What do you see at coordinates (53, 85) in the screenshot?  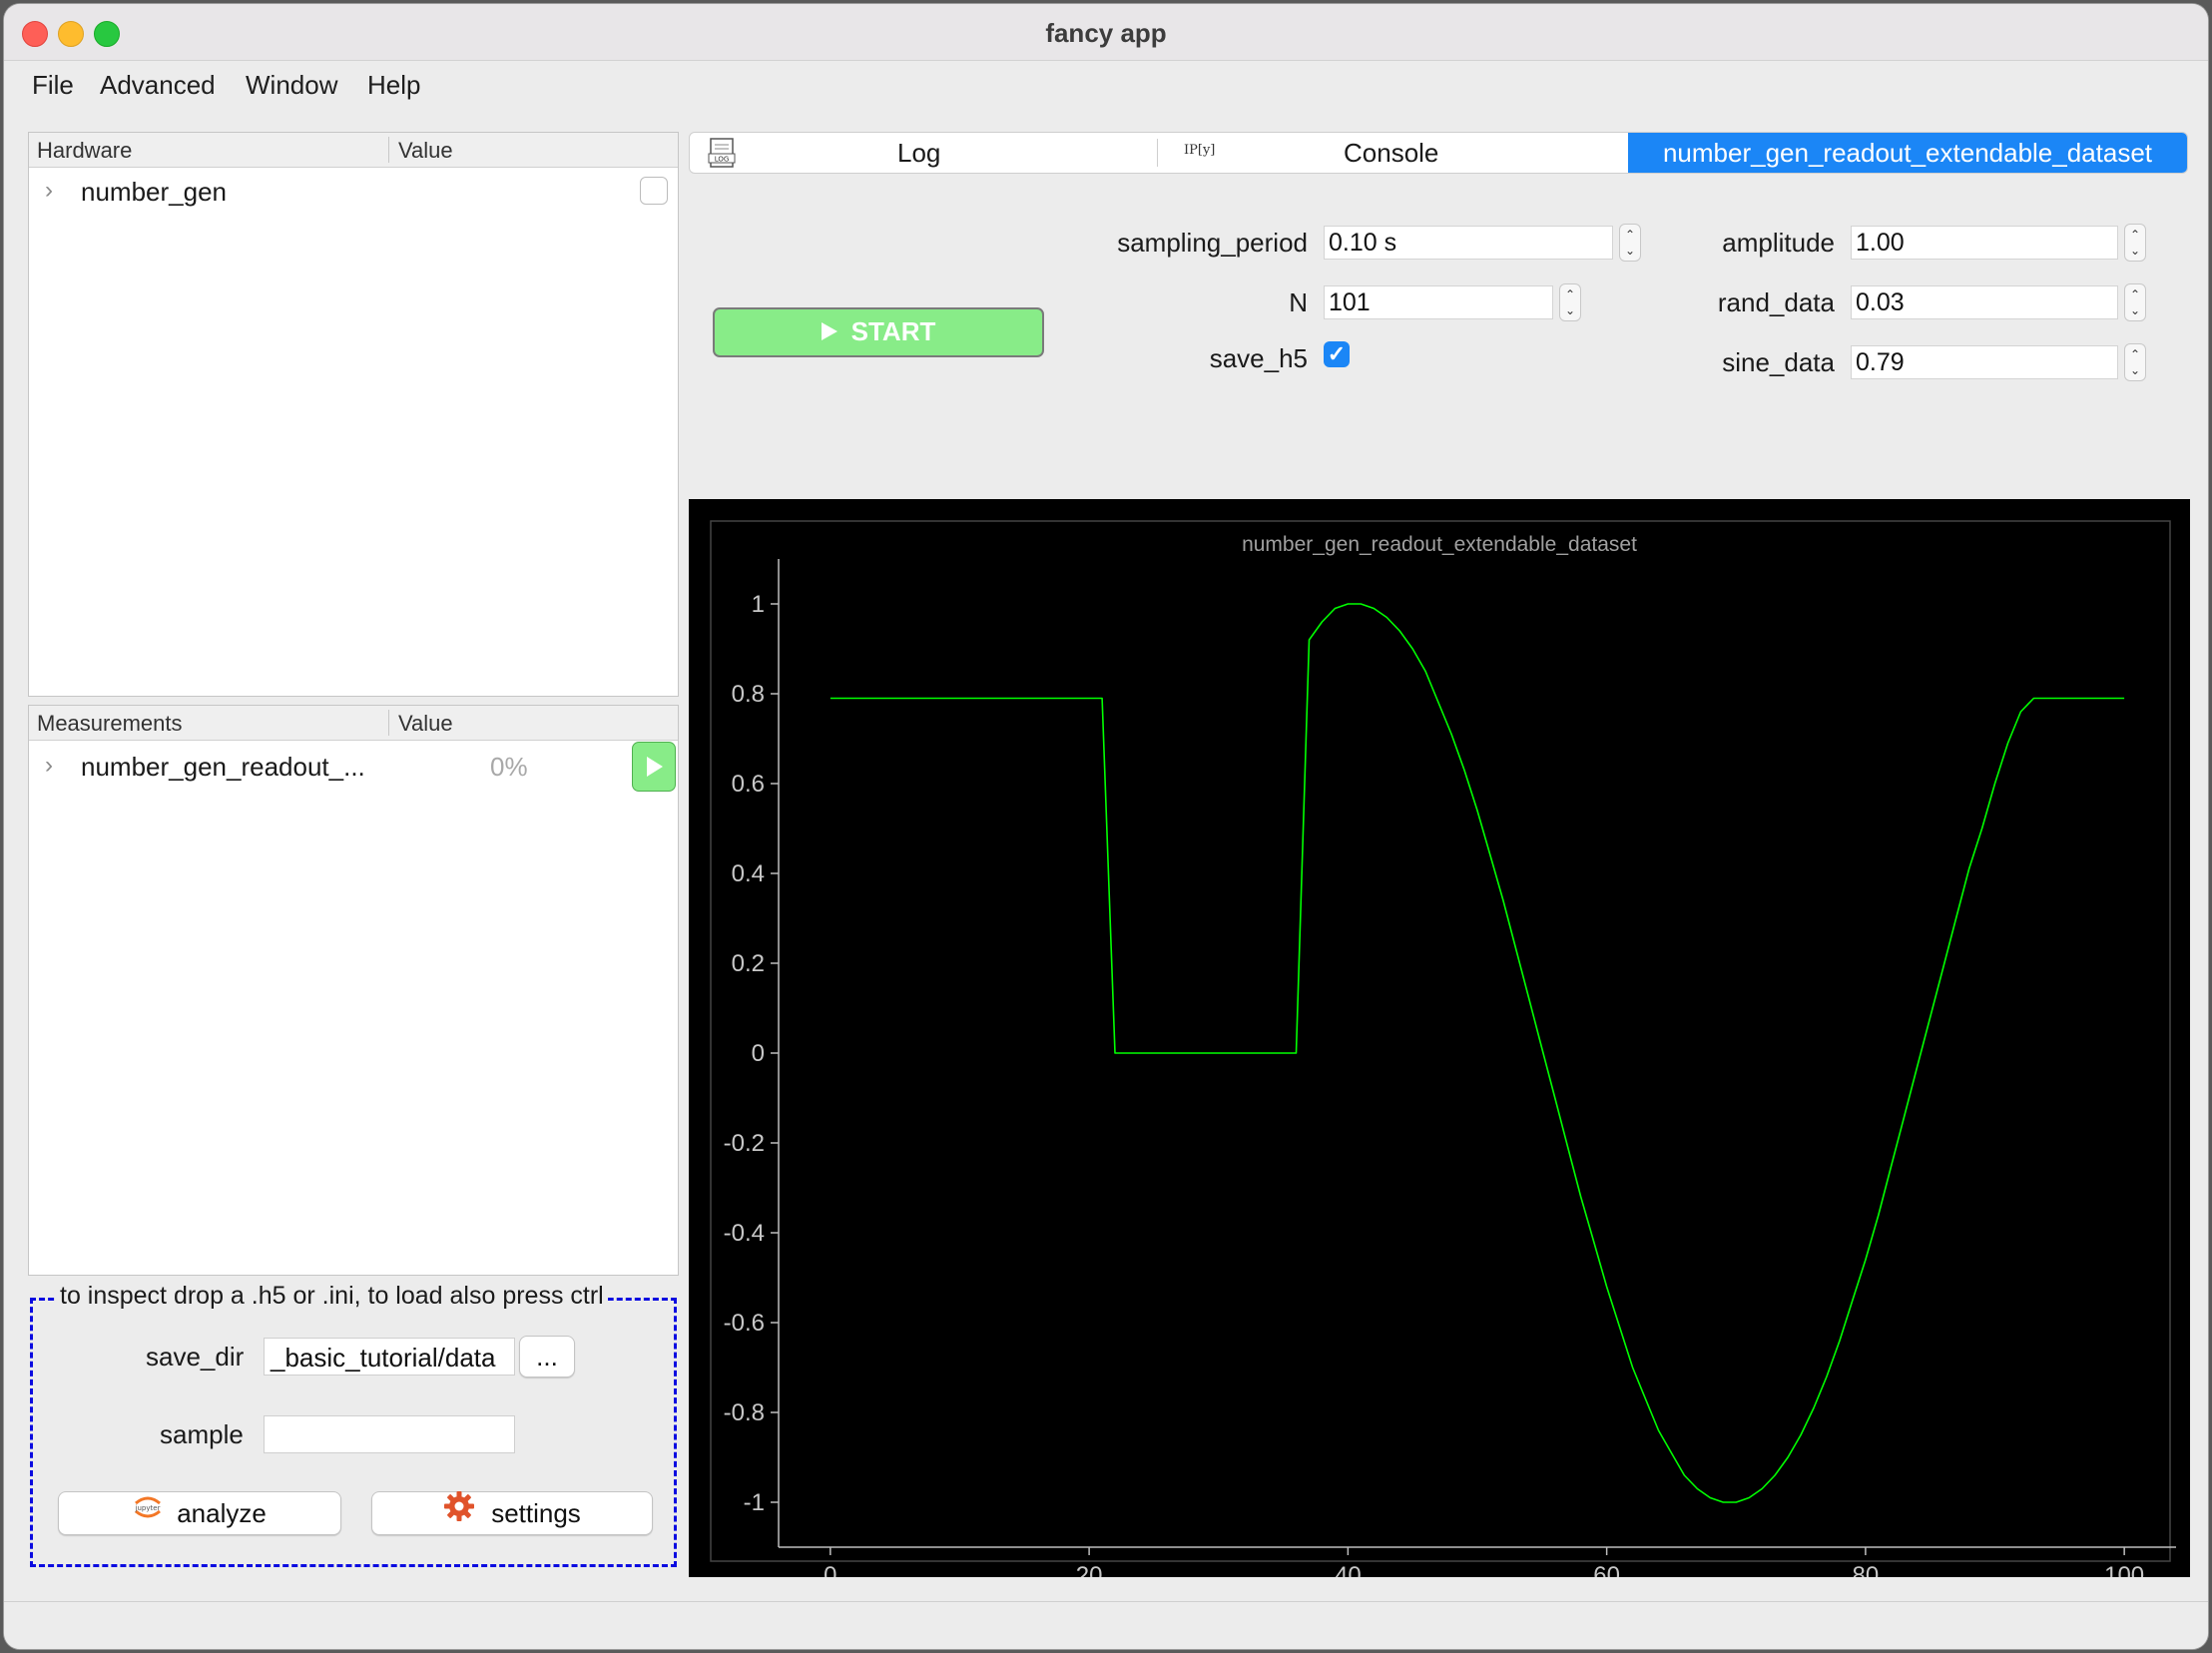 I see `menu-file: File` at bounding box center [53, 85].